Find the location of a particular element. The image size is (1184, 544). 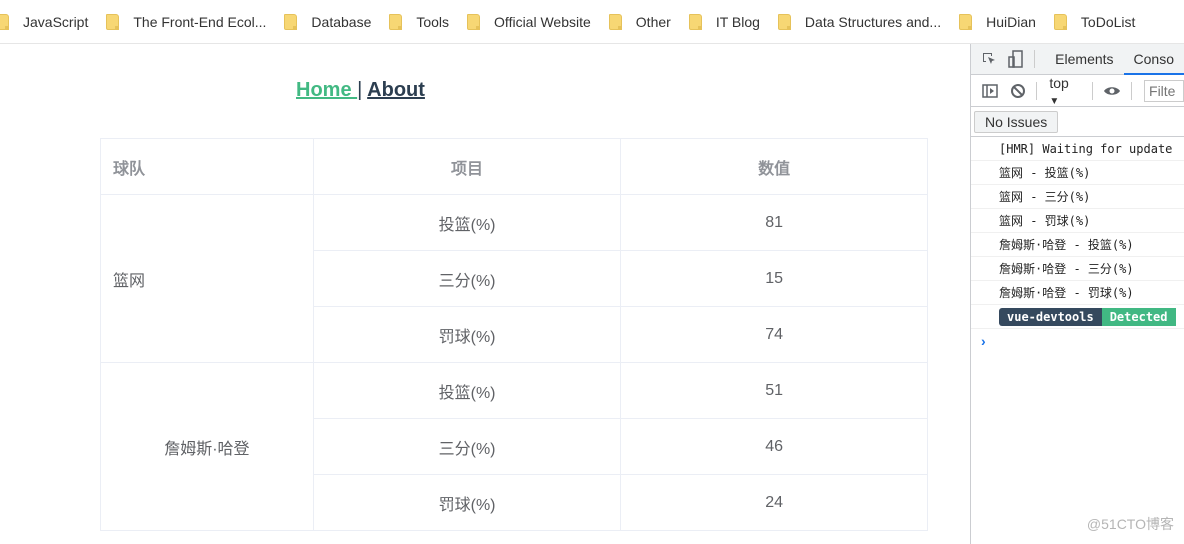

bookmark-label: IT Blog is located at coordinates (737, 21).